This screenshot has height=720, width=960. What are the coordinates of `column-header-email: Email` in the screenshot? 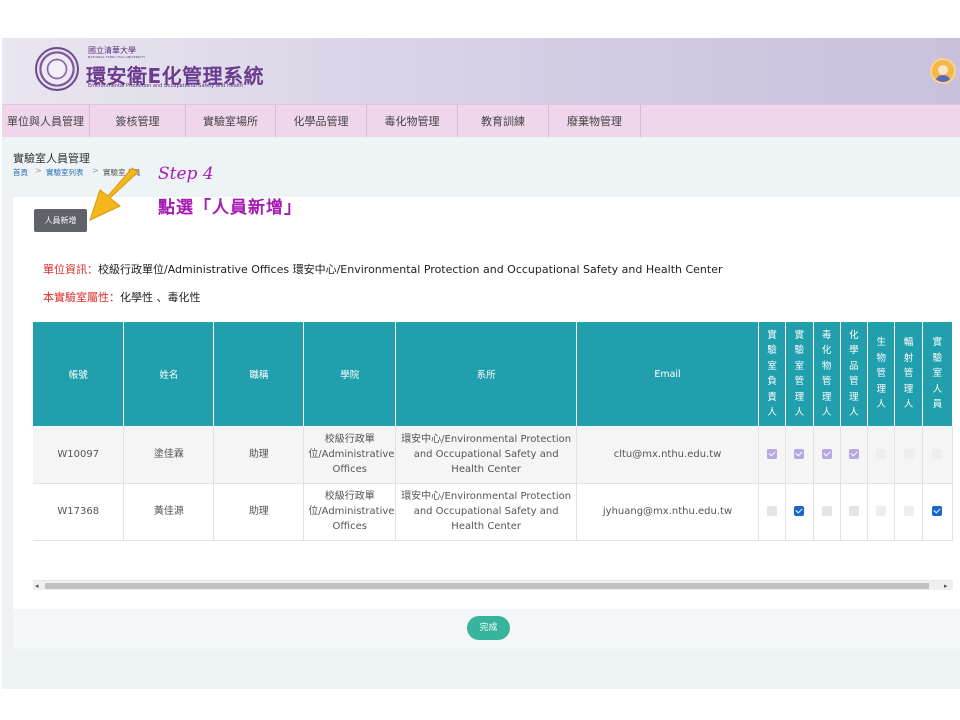 It's located at (667, 374).